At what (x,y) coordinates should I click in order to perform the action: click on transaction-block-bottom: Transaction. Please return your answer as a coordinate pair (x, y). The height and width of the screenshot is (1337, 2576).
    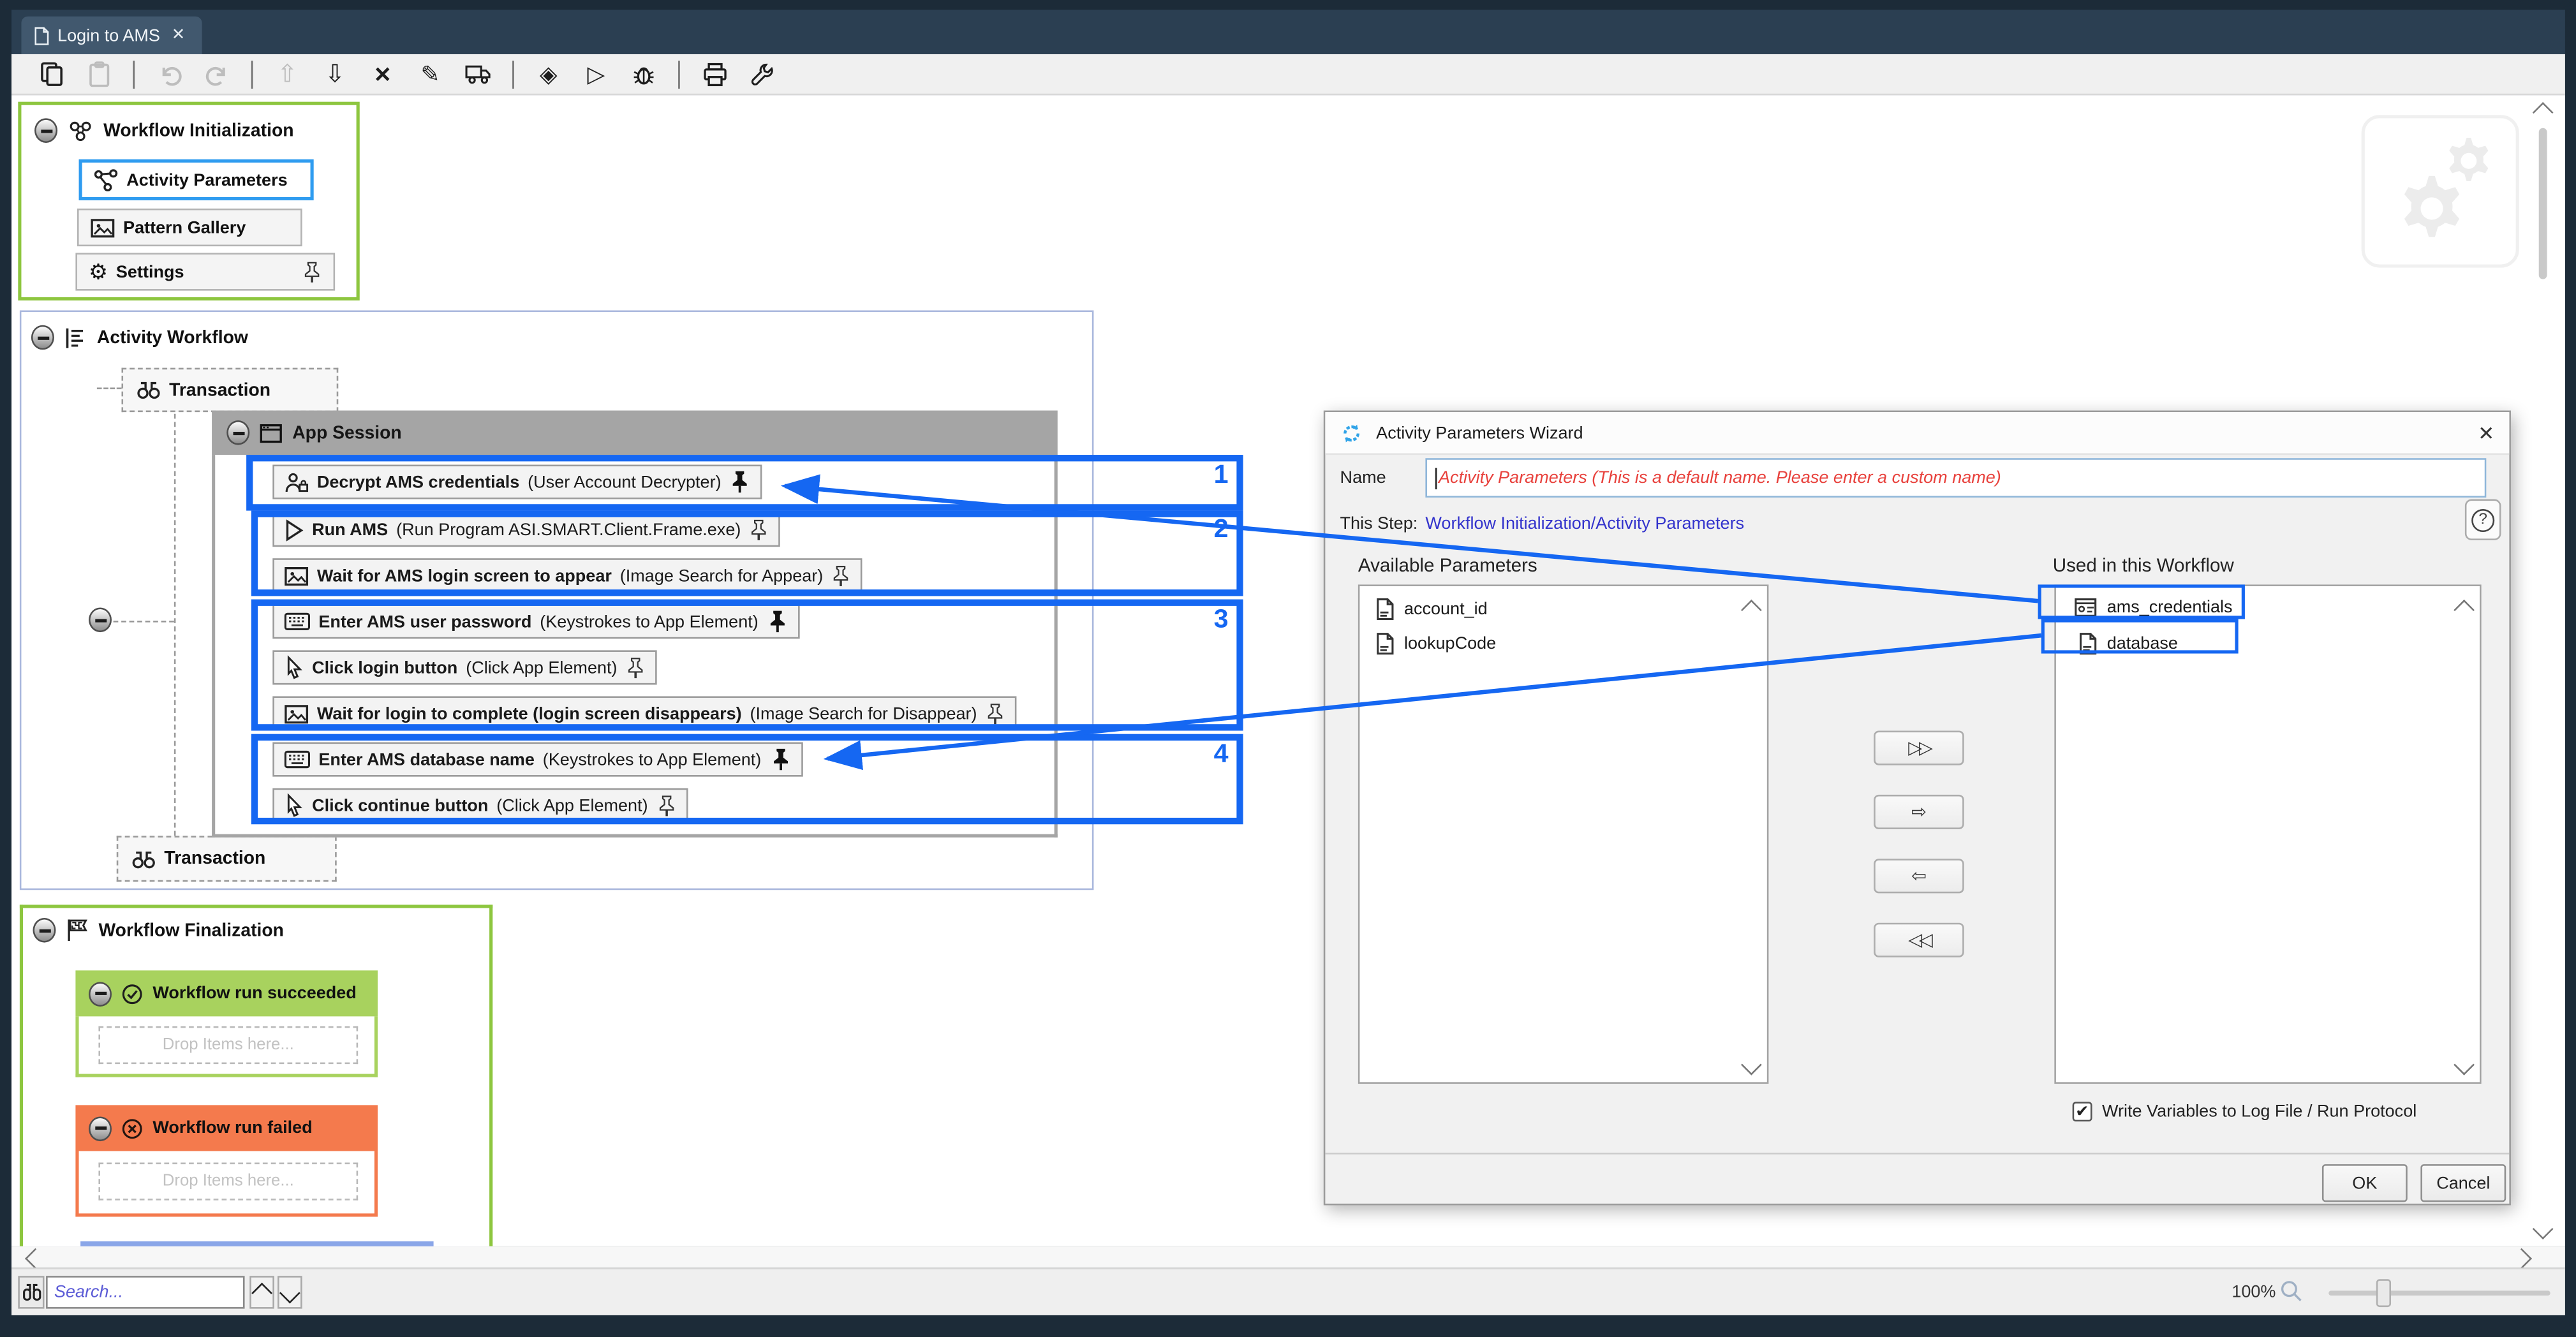
    Looking at the image, I should click on (226, 859).